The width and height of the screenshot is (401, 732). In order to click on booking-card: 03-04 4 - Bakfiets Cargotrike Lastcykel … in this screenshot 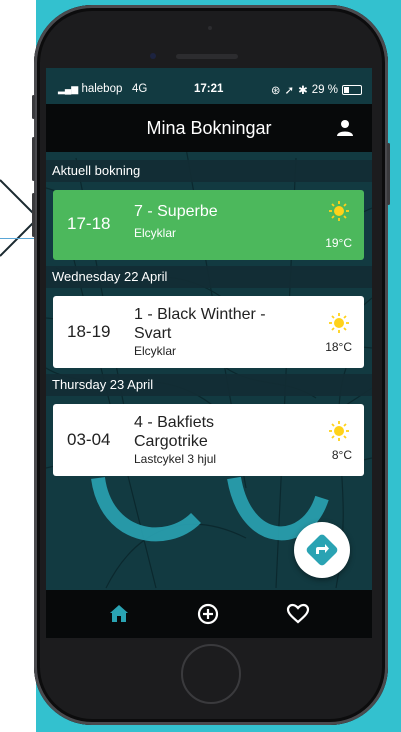, I will do `click(208, 440)`.